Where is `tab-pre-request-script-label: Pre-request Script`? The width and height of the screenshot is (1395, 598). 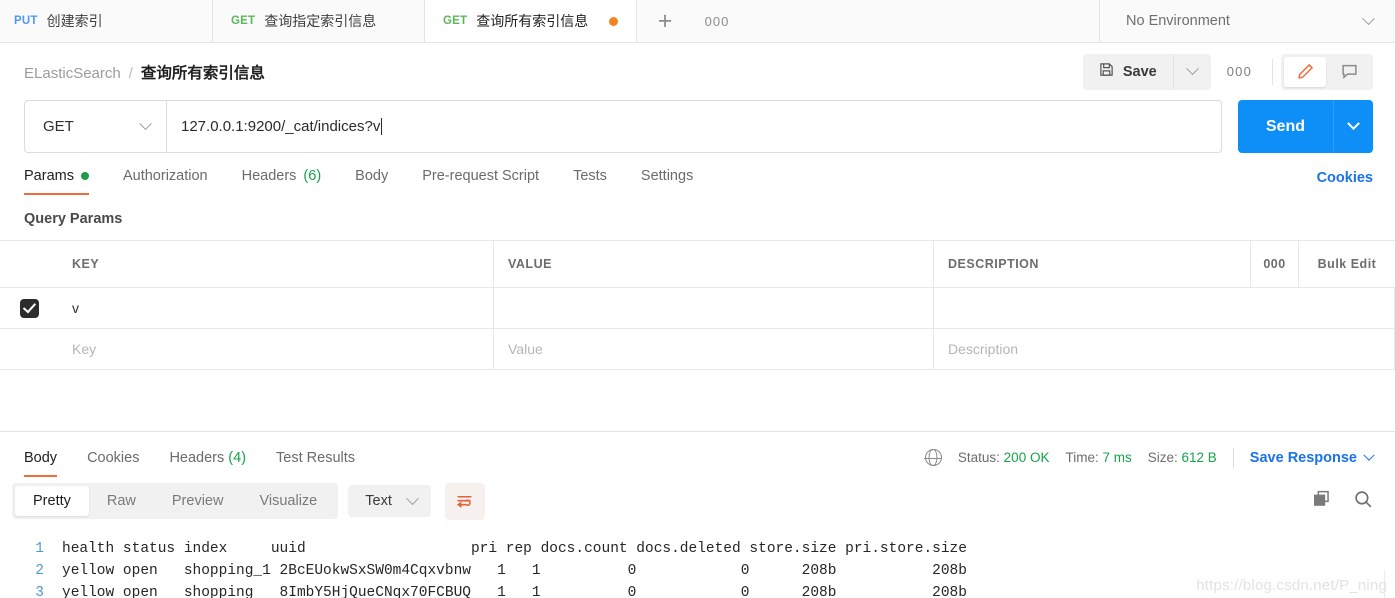
tab-pre-request-script-label: Pre-request Script is located at coordinates (481, 176).